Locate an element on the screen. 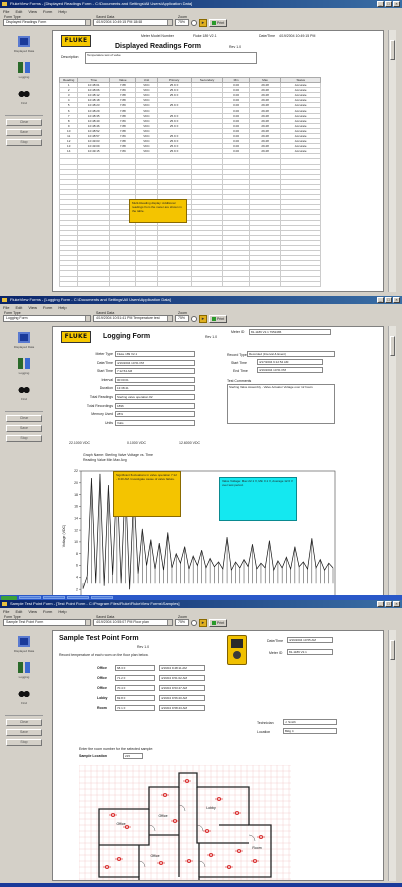  info-field: 13:38:41 is located at coordinates (155, 388).